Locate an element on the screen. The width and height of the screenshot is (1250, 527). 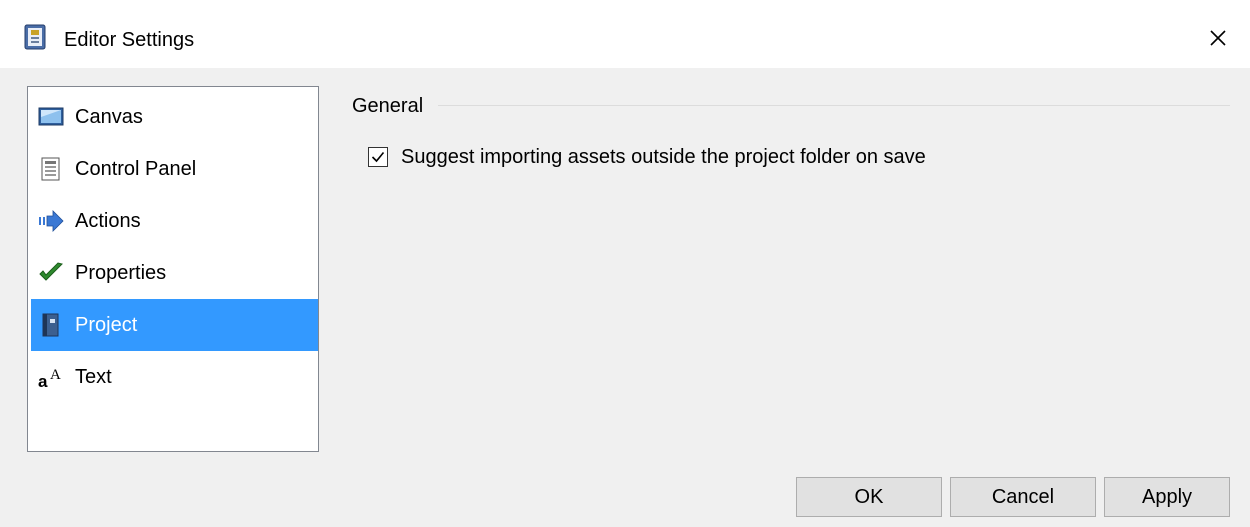
text-font-icon: a A is located at coordinates (51, 378).